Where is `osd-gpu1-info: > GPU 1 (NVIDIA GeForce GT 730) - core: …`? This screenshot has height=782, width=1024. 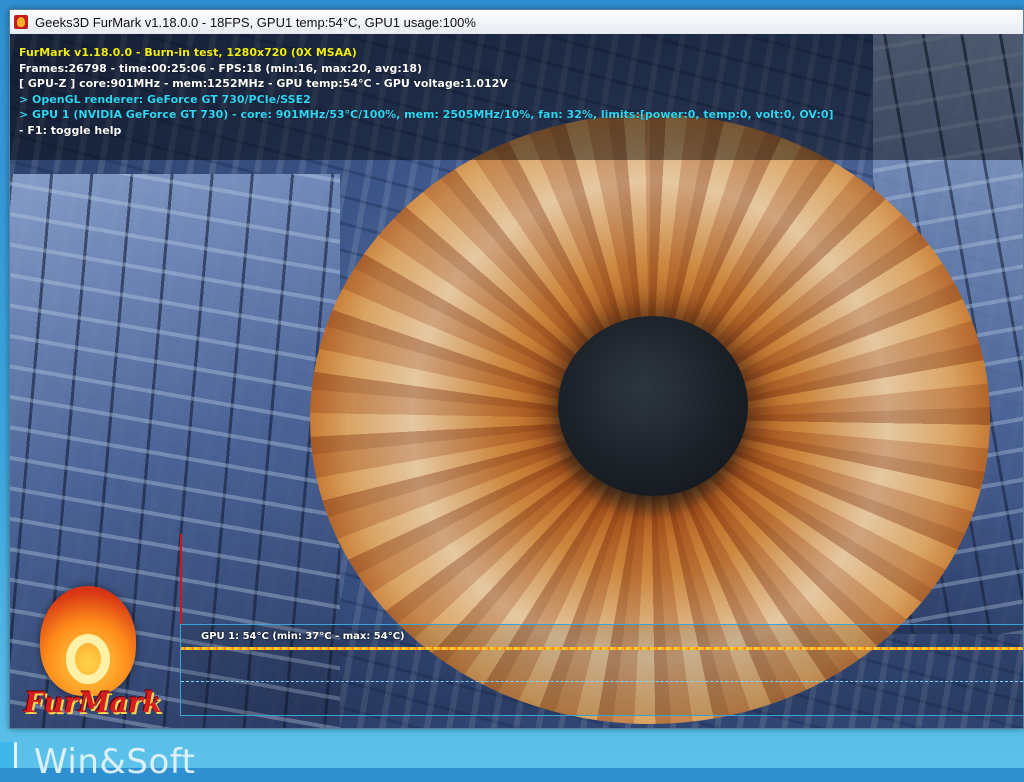 osd-gpu1-info: > GPU 1 (NVIDIA GeForce GT 730) - core: … is located at coordinates (426, 114).